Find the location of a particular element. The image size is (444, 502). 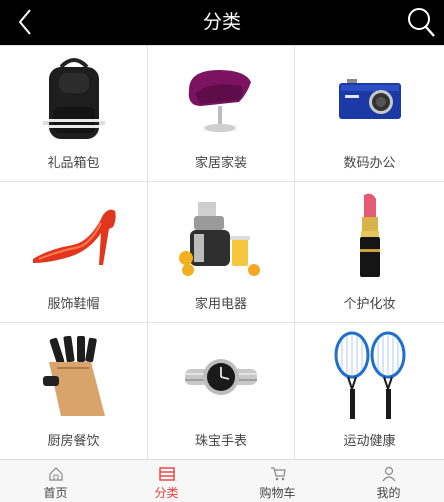

category-label: 珠宝手表 is located at coordinates (220, 441).